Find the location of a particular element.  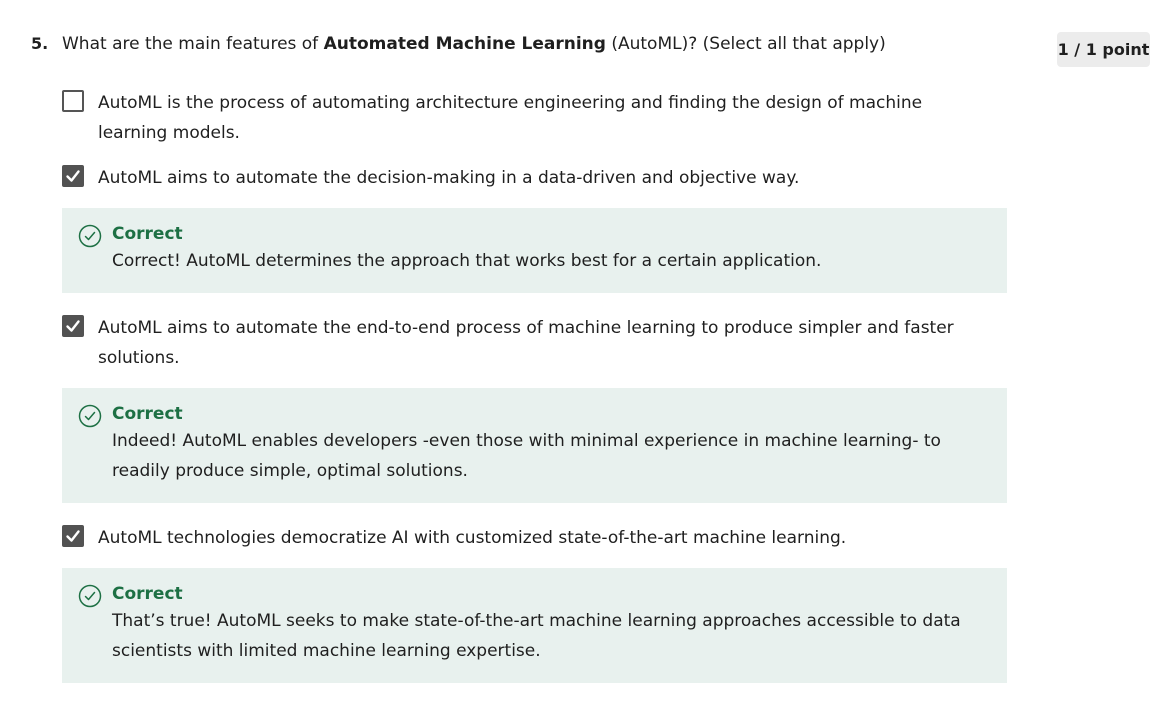

question-text-before: What are the main features of is located at coordinates (193, 44).